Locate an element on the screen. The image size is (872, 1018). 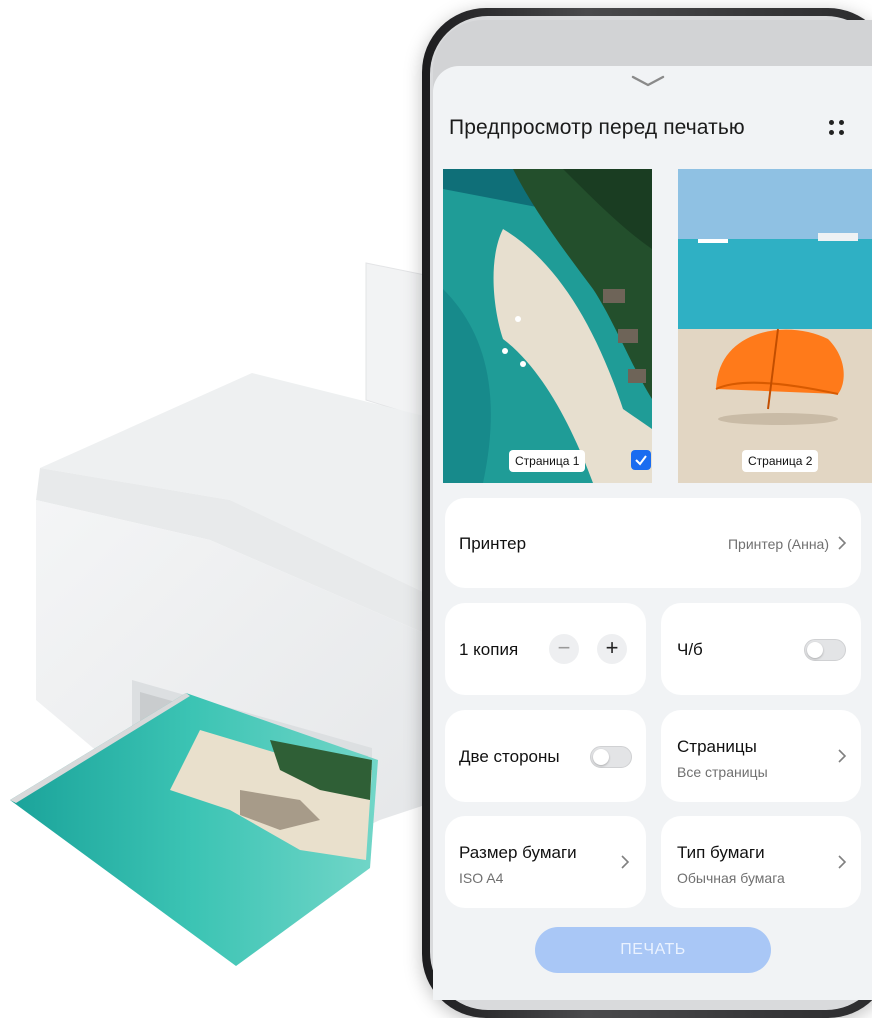
page-select-checkbox is located at coordinates (641, 460).